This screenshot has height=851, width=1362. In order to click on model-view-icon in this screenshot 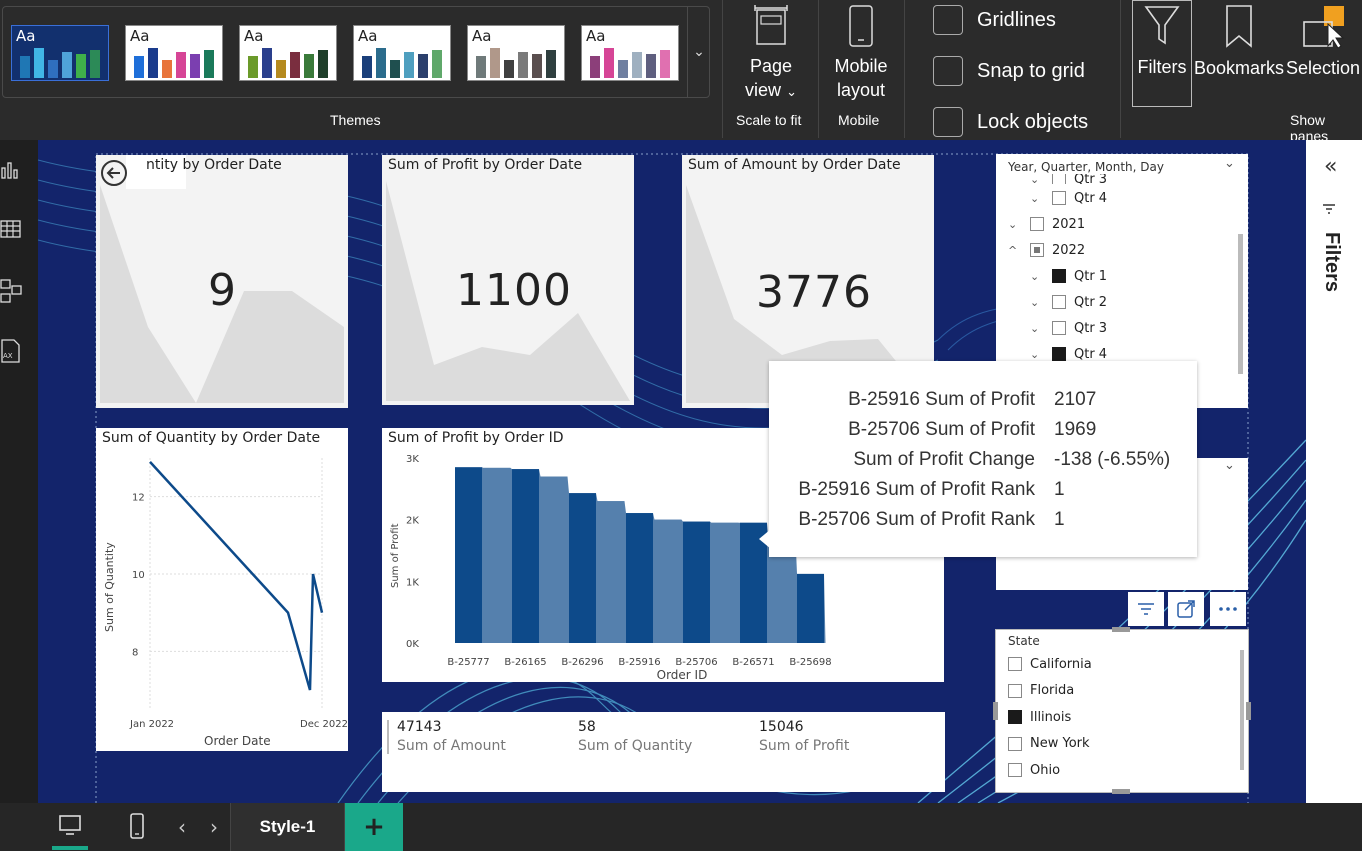, I will do `click(11, 291)`.